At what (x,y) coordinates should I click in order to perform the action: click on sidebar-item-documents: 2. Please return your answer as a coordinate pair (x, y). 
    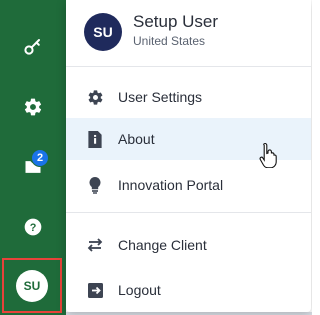
    Looking at the image, I should click on (33, 167).